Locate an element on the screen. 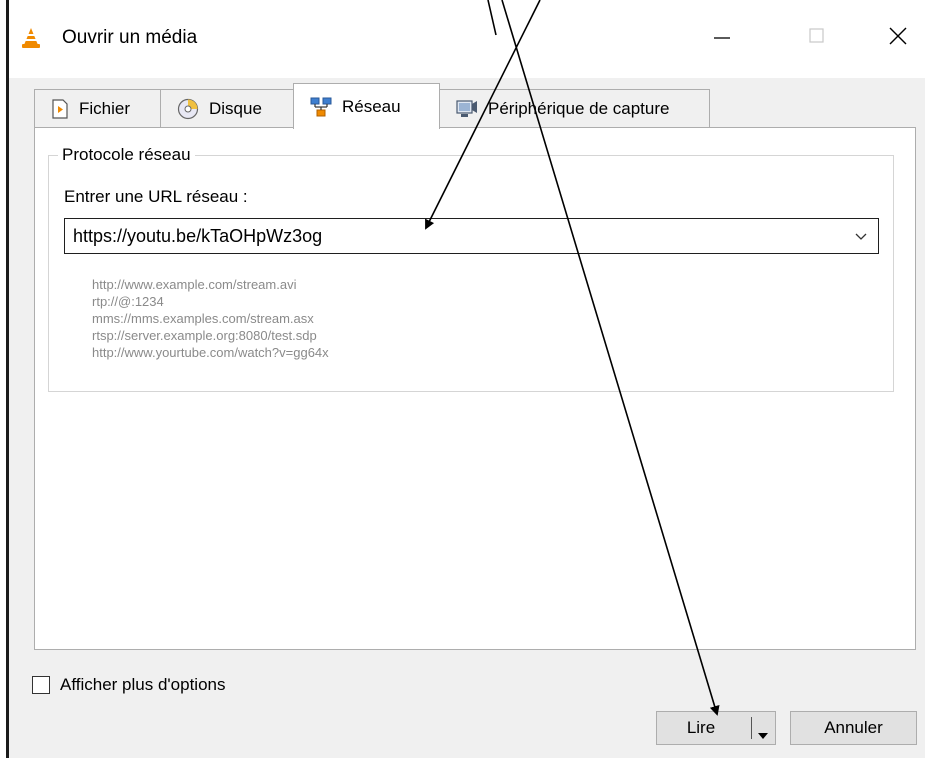  split-separator is located at coordinates (751, 728).